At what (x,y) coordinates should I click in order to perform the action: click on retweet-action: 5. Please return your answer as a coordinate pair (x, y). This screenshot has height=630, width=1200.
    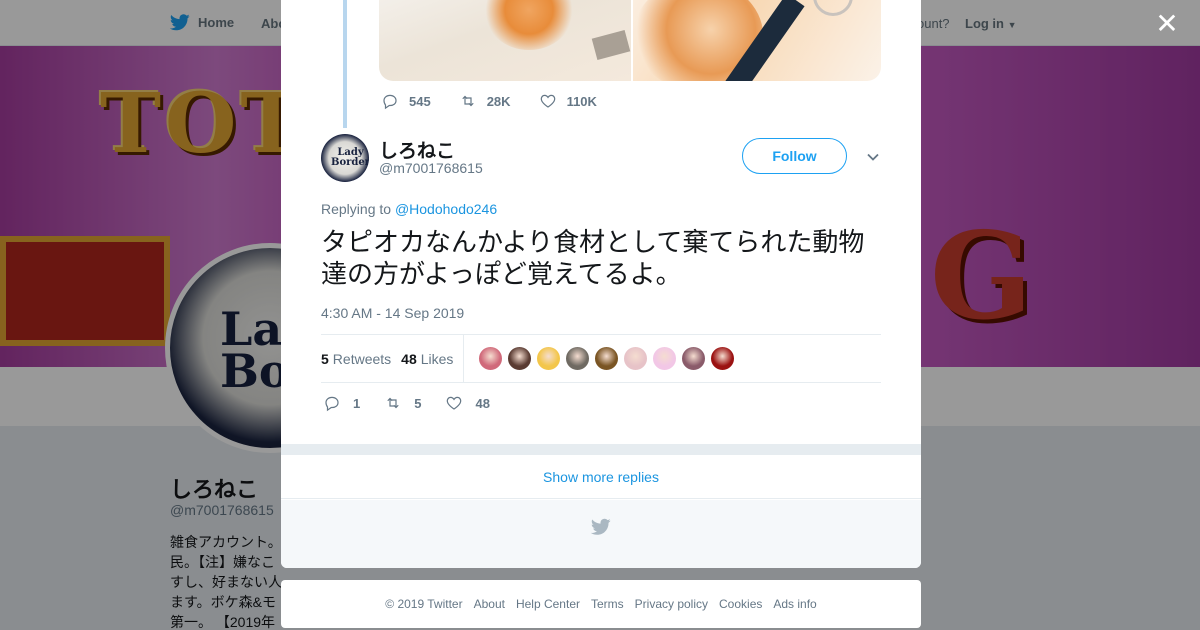
    Looking at the image, I should click on (402, 403).